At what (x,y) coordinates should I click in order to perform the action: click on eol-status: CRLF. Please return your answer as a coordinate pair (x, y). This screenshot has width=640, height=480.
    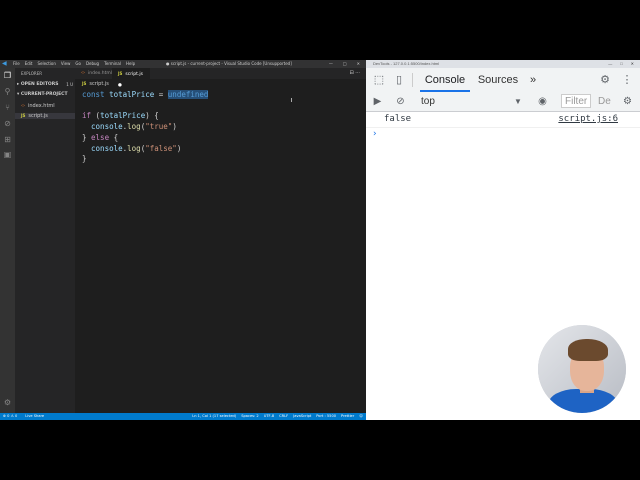
    Looking at the image, I should click on (283, 416).